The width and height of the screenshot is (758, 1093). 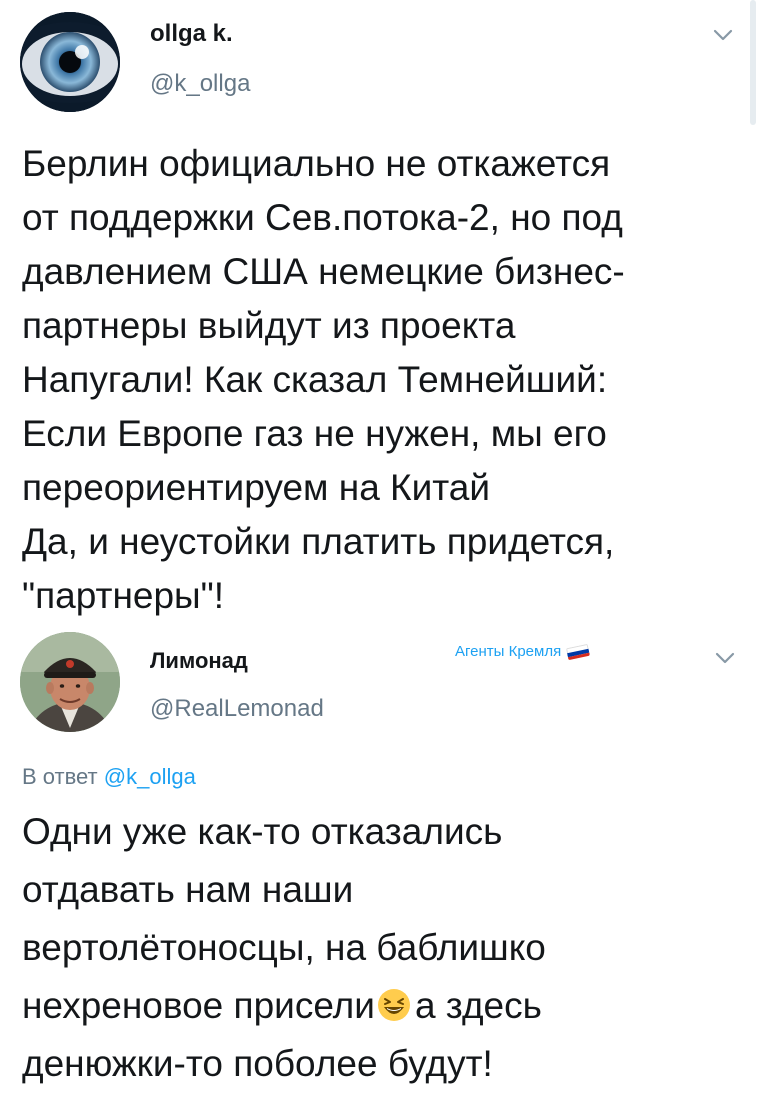 I want to click on author-handle: @k_ollga, so click(x=200, y=84).